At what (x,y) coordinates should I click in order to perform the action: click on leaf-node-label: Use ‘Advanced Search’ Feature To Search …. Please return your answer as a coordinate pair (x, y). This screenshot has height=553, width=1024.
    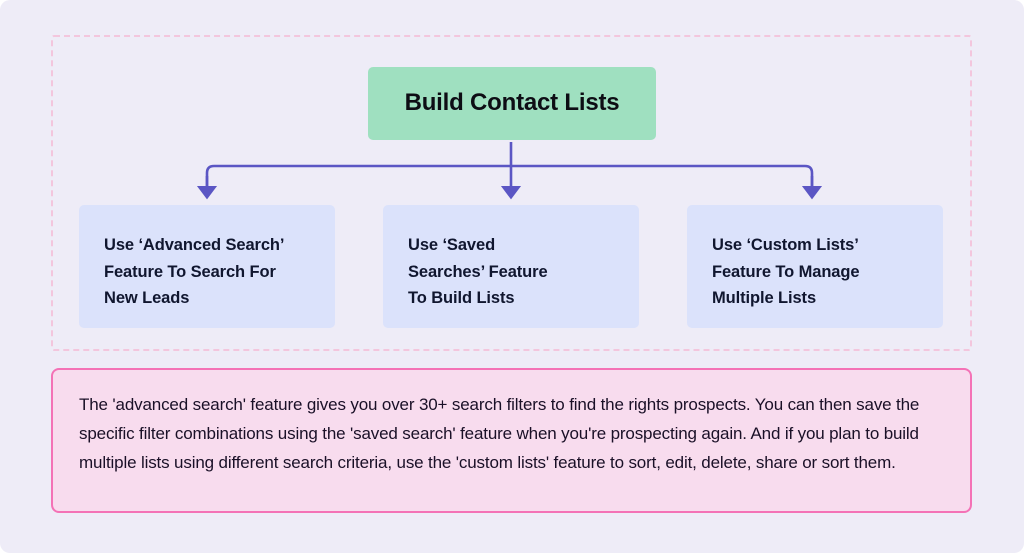
    Looking at the image, I should click on (194, 272).